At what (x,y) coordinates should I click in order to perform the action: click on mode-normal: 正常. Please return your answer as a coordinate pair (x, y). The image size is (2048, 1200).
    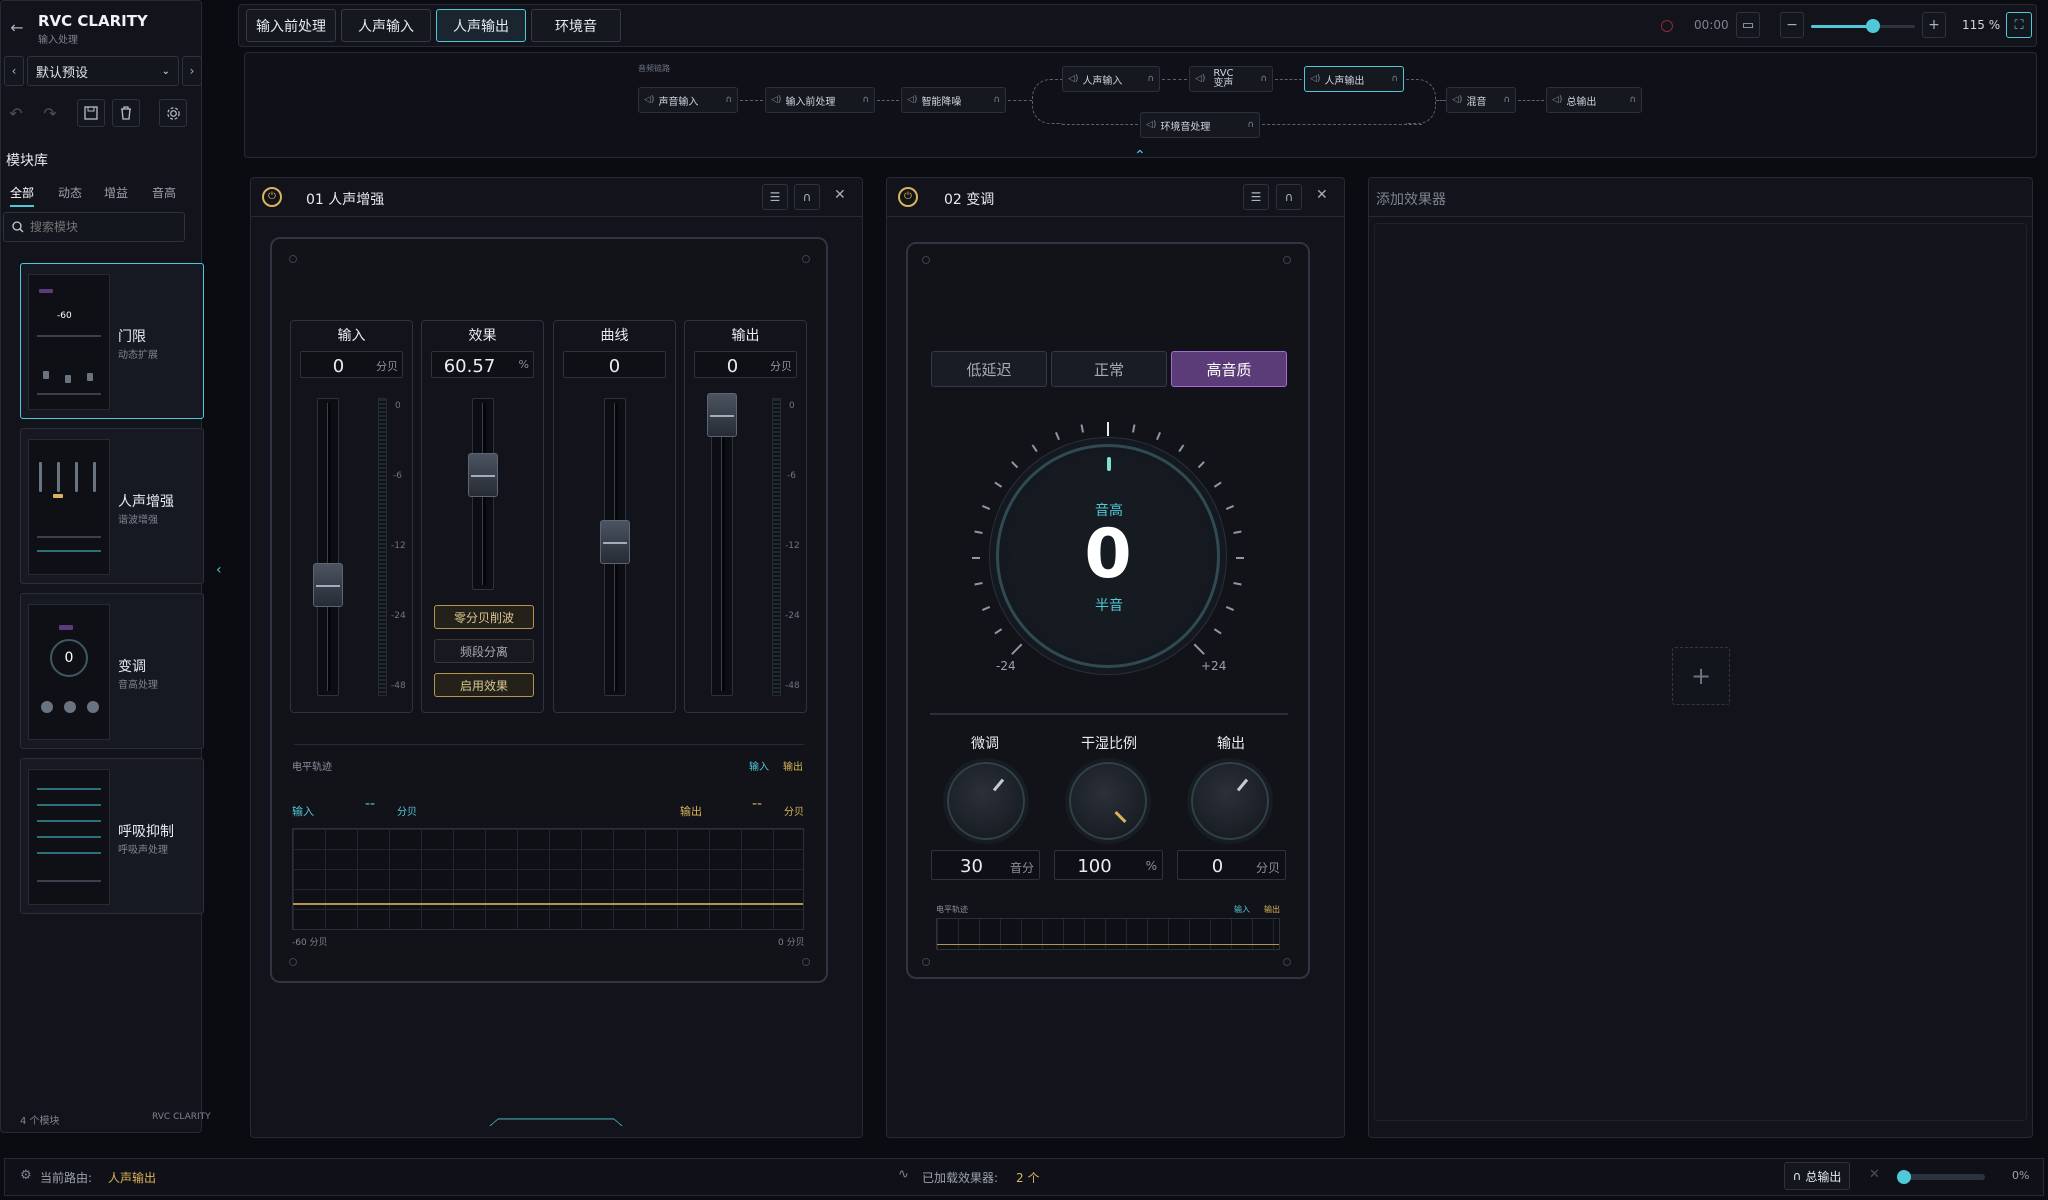
    Looking at the image, I should click on (1109, 369).